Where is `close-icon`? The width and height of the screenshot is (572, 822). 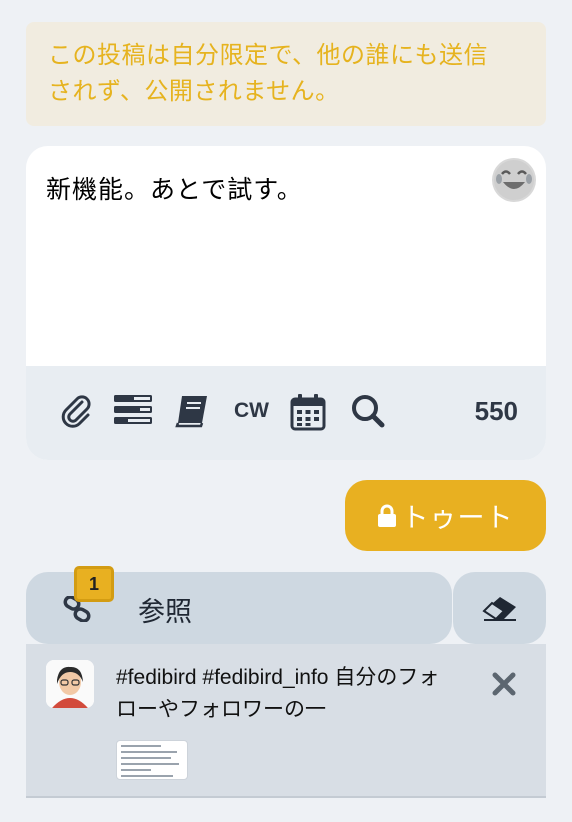 close-icon is located at coordinates (504, 684).